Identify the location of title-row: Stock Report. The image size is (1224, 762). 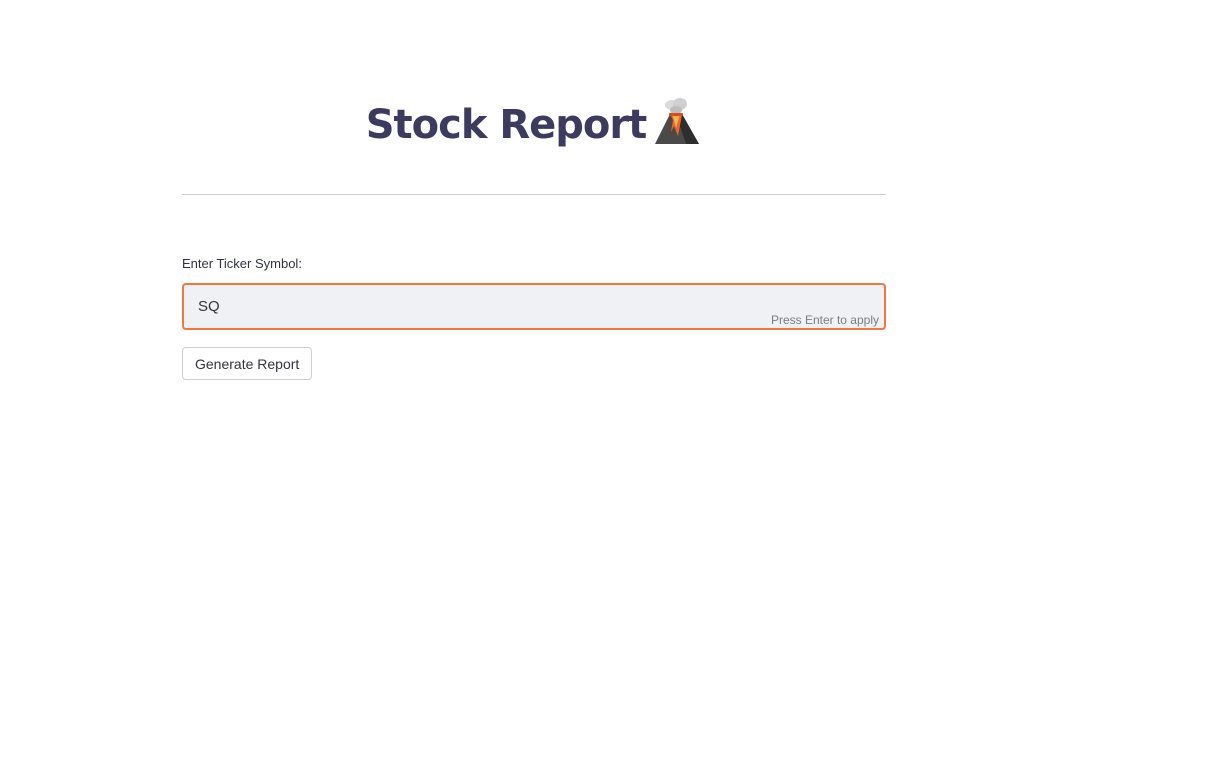
(534, 125).